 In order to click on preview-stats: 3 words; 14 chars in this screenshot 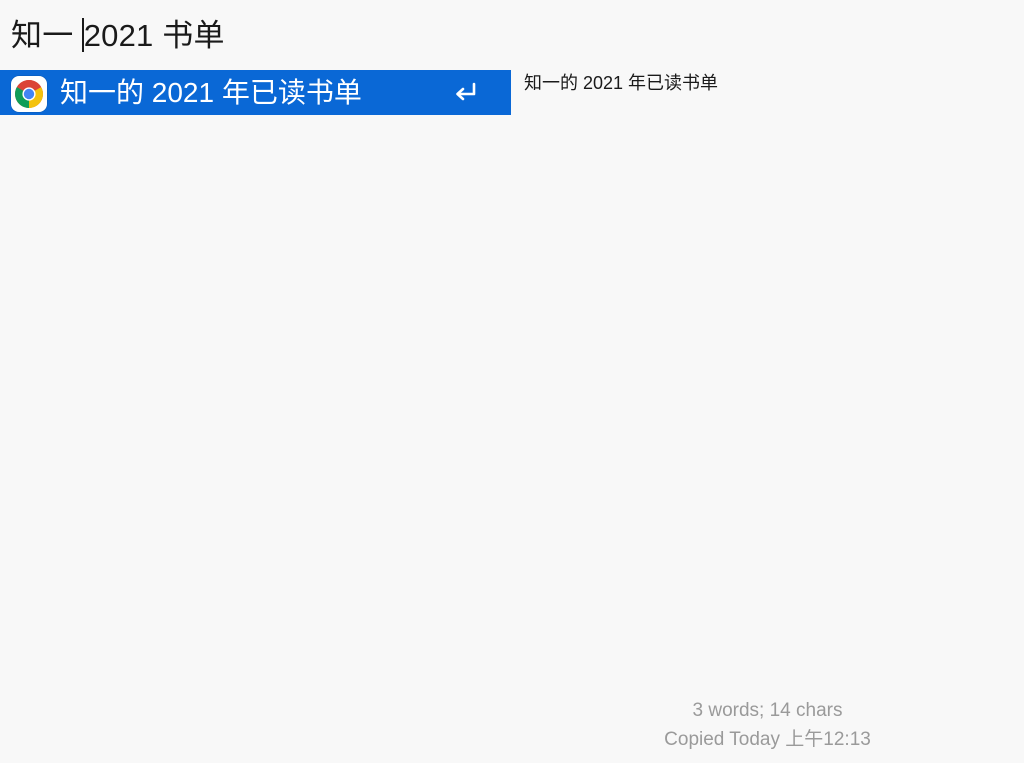, I will do `click(767, 710)`.